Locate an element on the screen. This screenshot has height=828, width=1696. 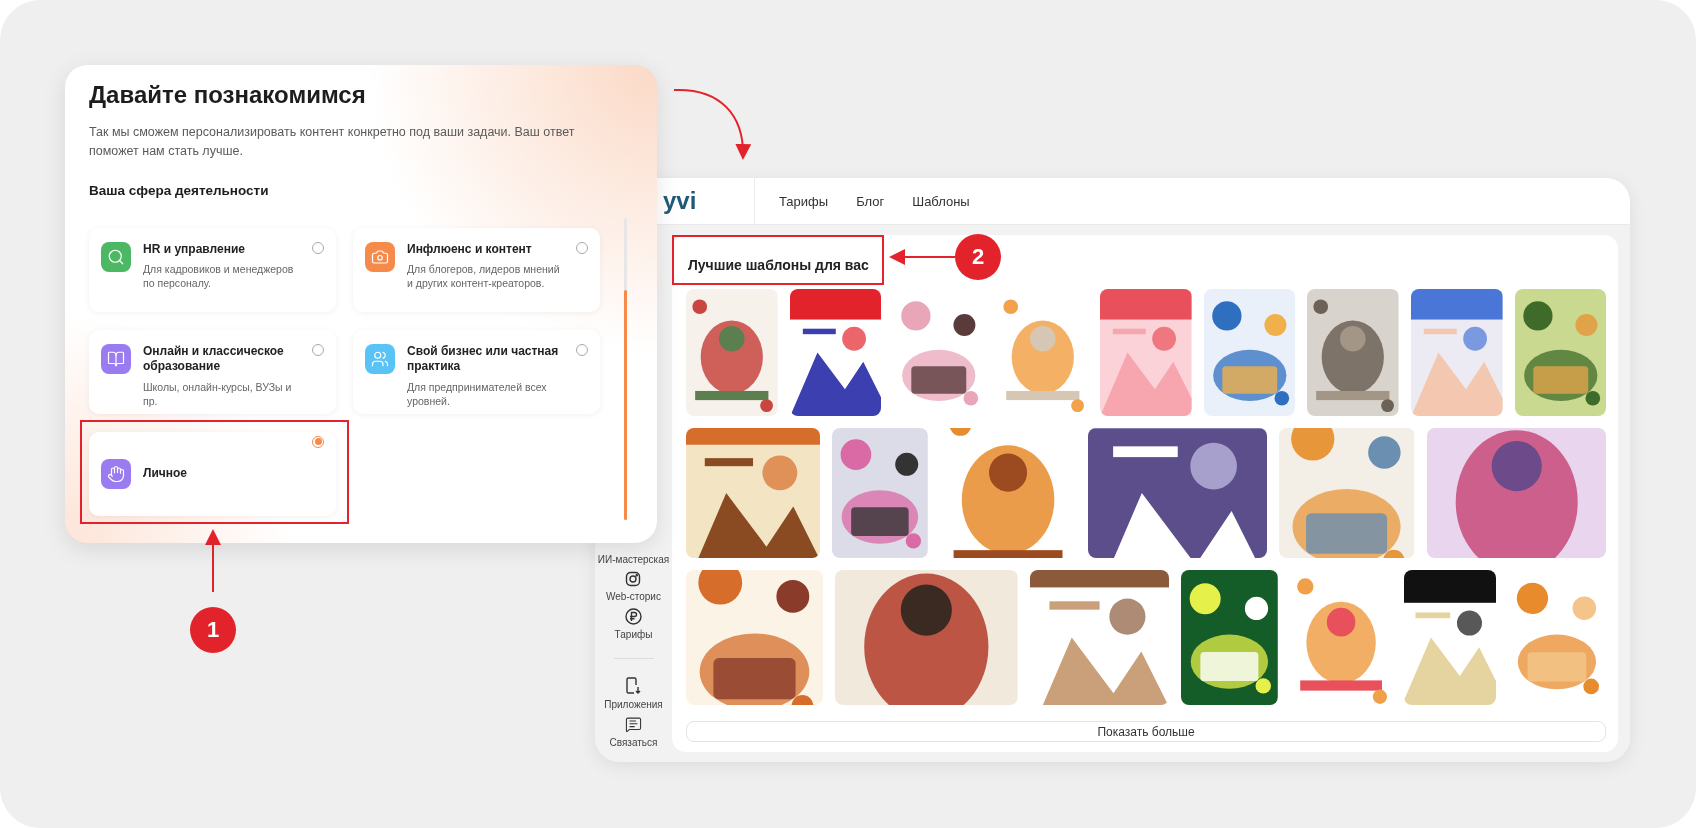
option-description: Школы, онлайн-курсы, ВУЗы и пр. is located at coordinates (218, 394).